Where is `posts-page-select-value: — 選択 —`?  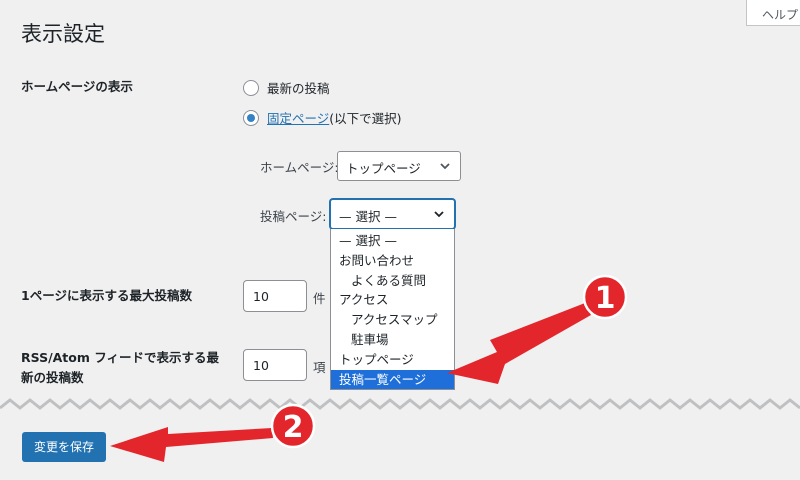
posts-page-select-value: — 選択 — is located at coordinates (368, 216).